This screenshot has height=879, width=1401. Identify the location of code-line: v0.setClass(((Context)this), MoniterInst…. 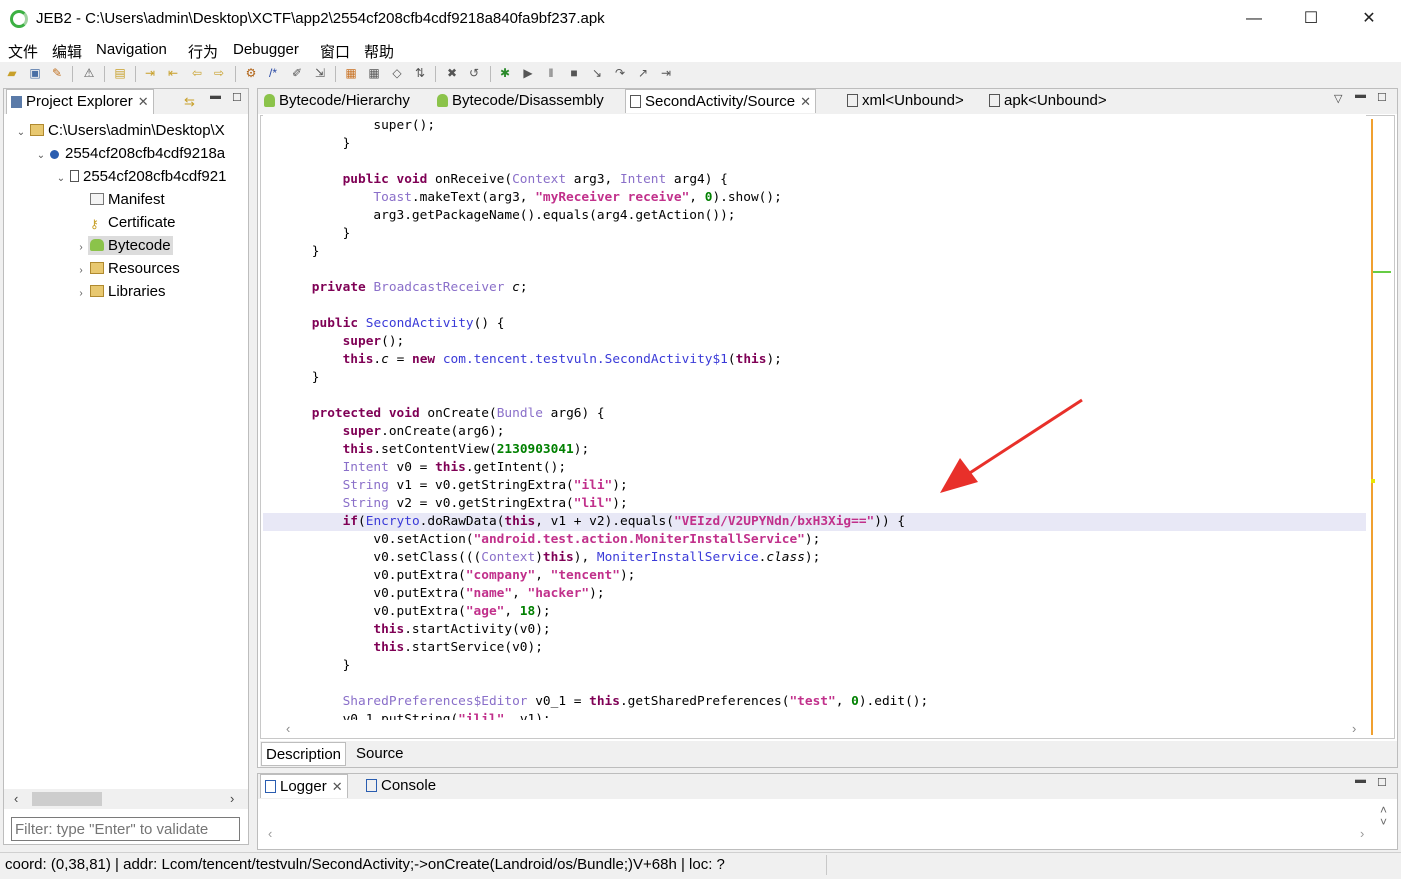
(541, 558).